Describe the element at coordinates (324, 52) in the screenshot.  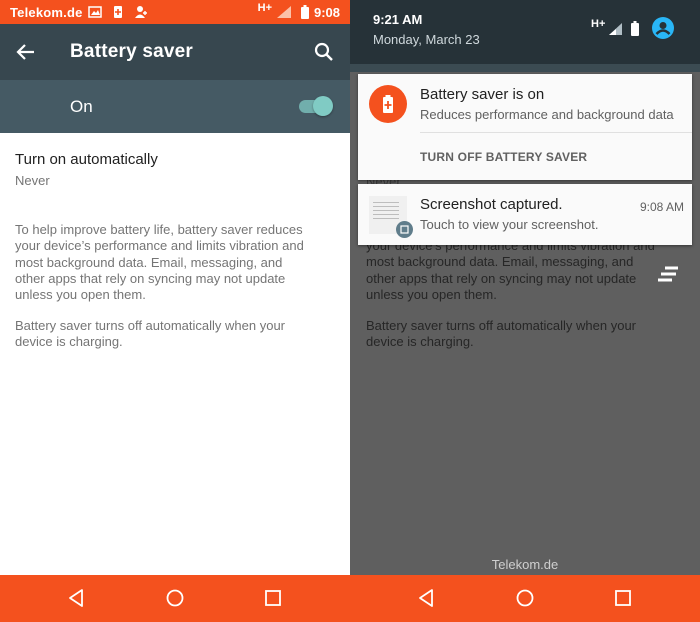
I see `search-icon` at that location.